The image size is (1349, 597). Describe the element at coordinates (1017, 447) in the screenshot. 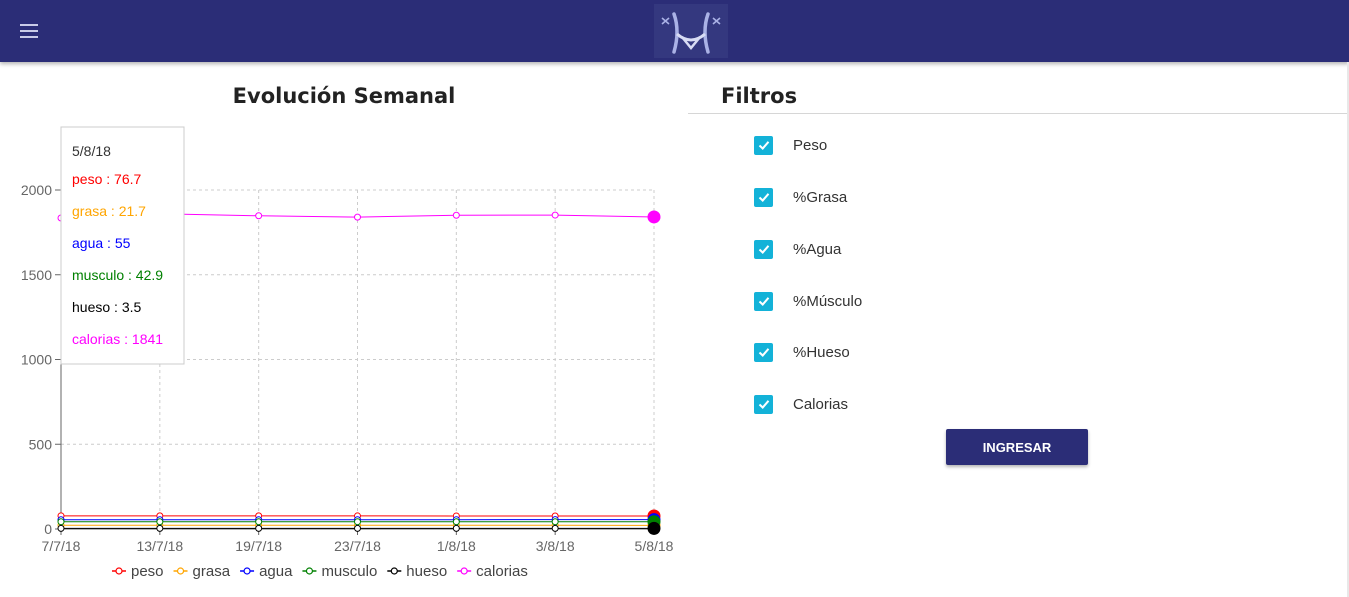

I see `ingresar-button: INGRESAR` at that location.